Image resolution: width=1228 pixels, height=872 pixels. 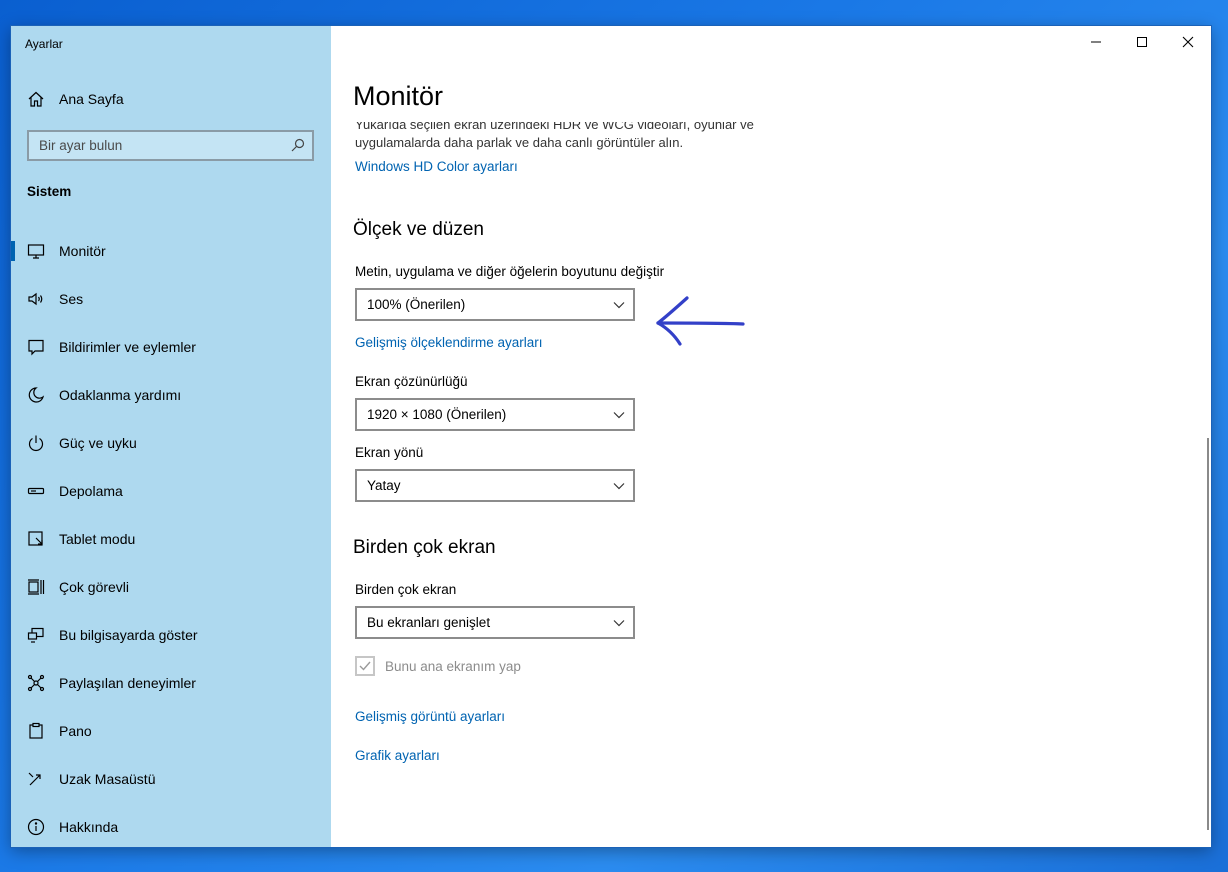 What do you see at coordinates (98, 443) in the screenshot?
I see `sidebar-item-label: Güç ve uyku` at bounding box center [98, 443].